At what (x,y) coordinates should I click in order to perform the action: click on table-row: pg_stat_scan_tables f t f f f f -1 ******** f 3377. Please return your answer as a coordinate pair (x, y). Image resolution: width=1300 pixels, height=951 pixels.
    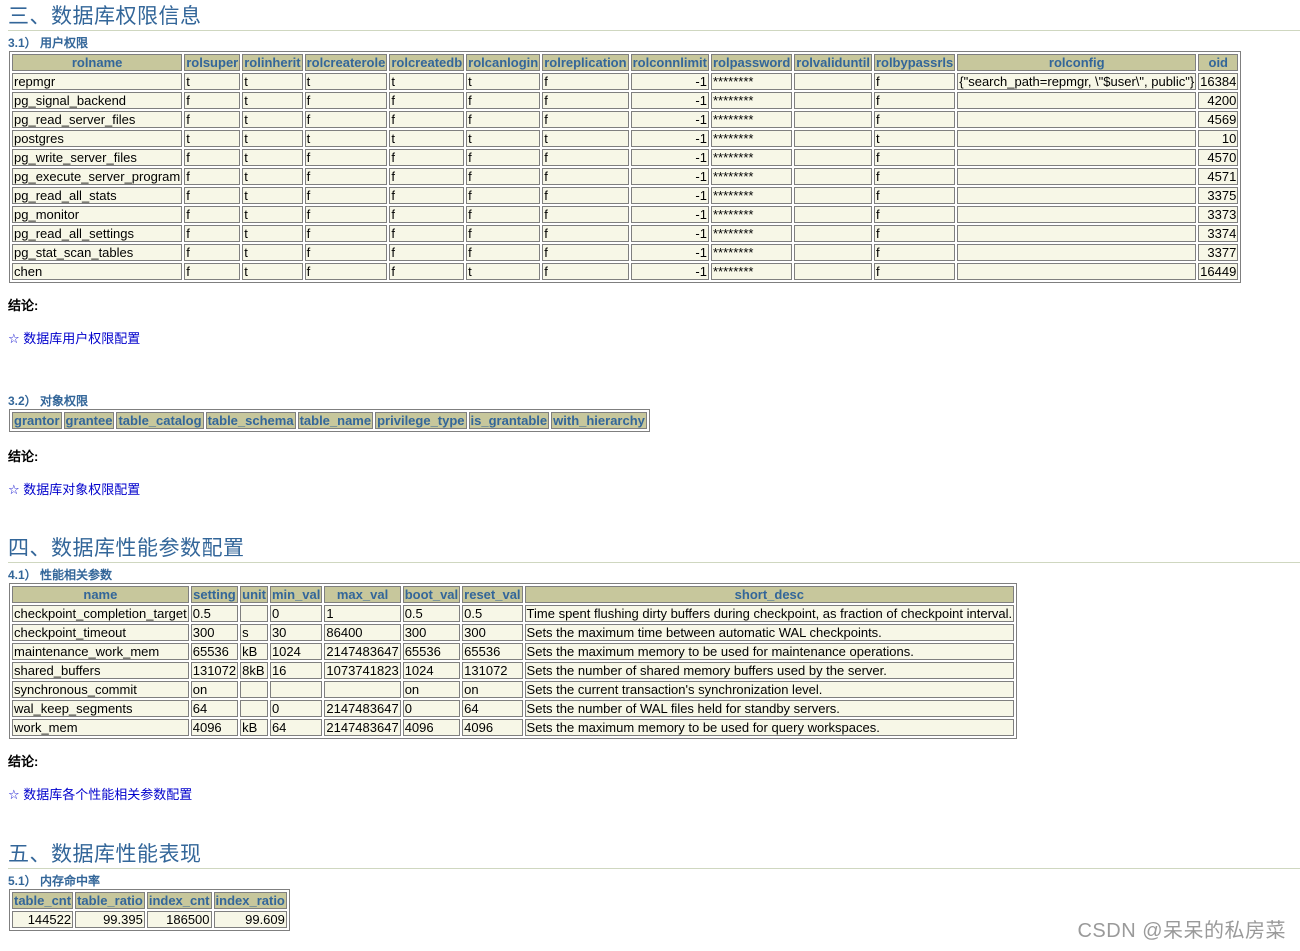
    Looking at the image, I should click on (625, 252).